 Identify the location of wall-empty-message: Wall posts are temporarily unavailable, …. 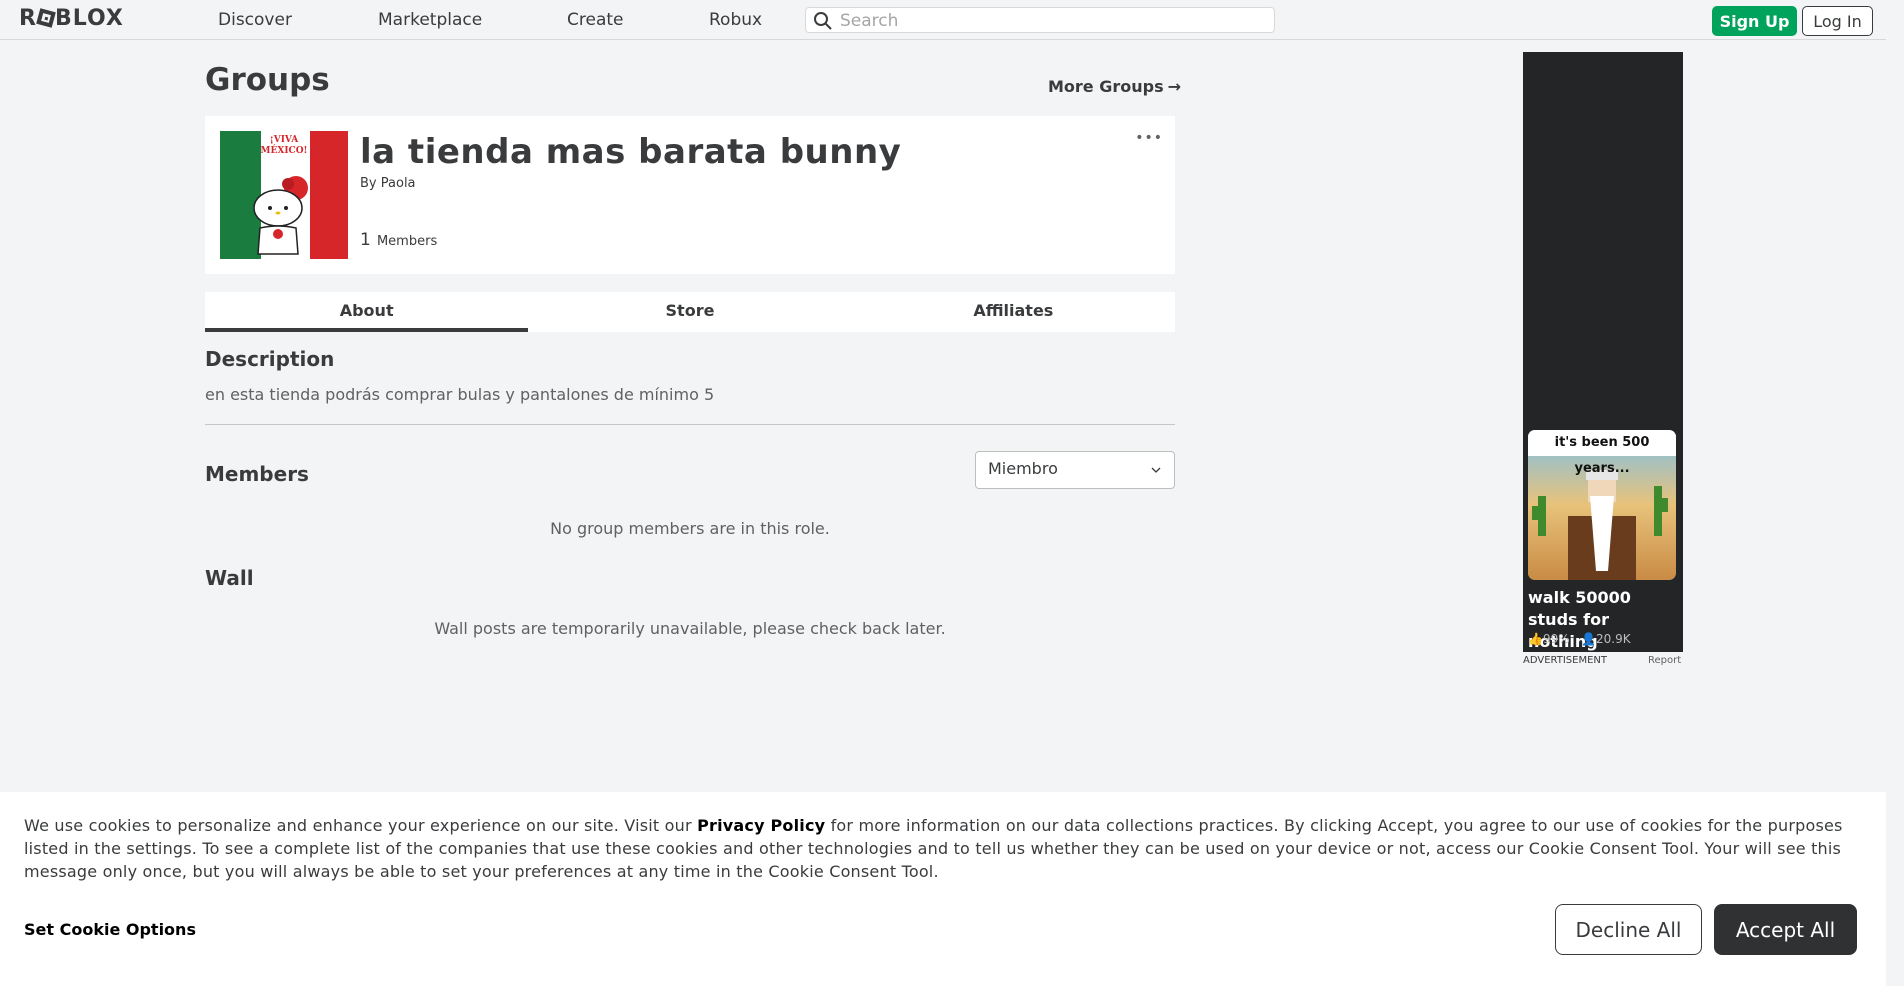
(690, 628).